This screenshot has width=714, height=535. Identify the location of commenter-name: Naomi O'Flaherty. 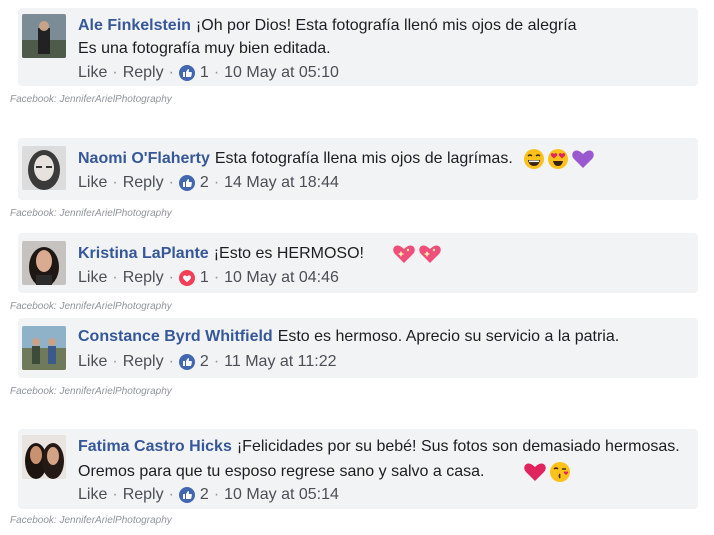
(144, 158).